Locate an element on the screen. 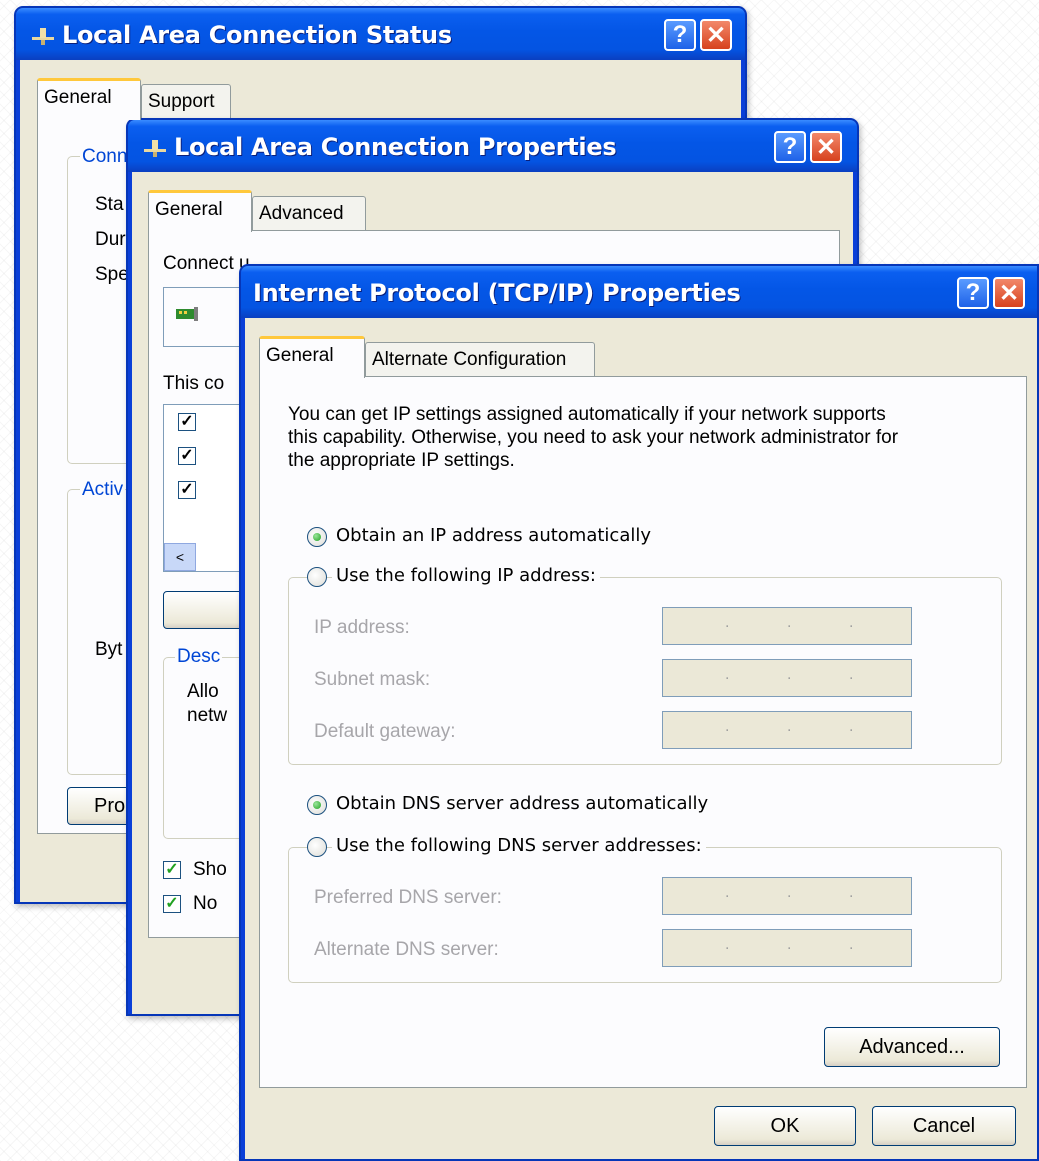  use-following-ip-label: Use the following IP address: is located at coordinates (466, 575).